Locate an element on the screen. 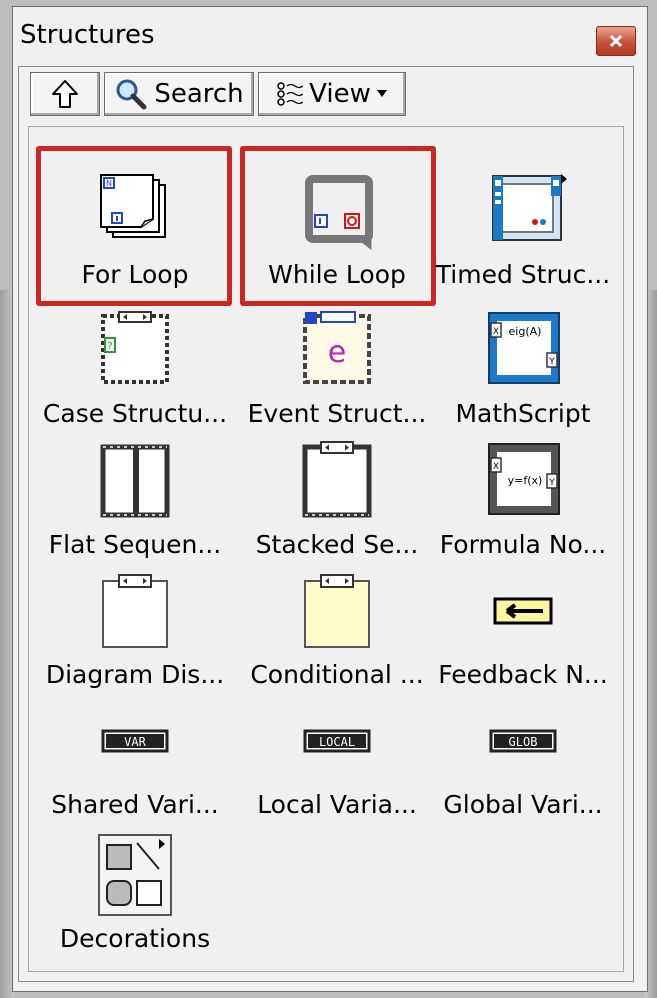  dropdown-arrow-icon is located at coordinates (381, 94).